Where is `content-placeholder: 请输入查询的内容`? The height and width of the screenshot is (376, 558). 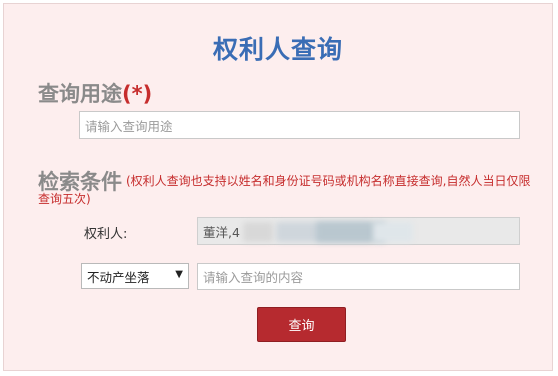 content-placeholder: 请输入查询的内容 is located at coordinates (253, 277).